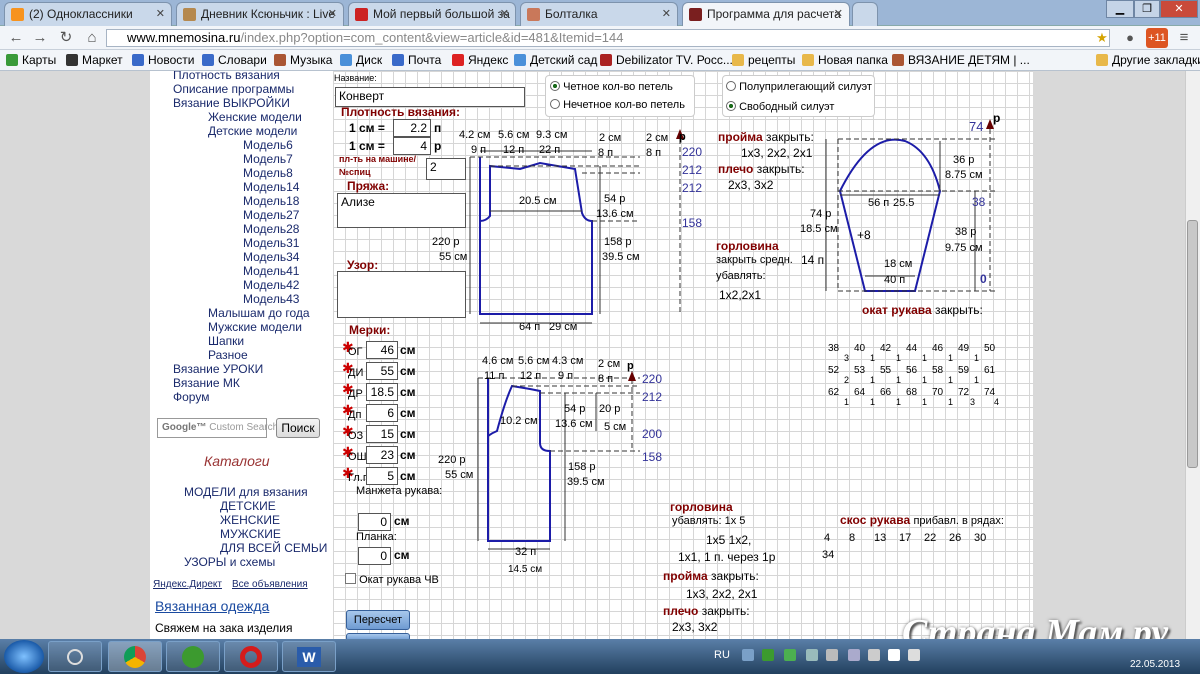 The height and width of the screenshot is (674, 1200). I want to click on bookmark-disk: Диск, so click(361, 60).